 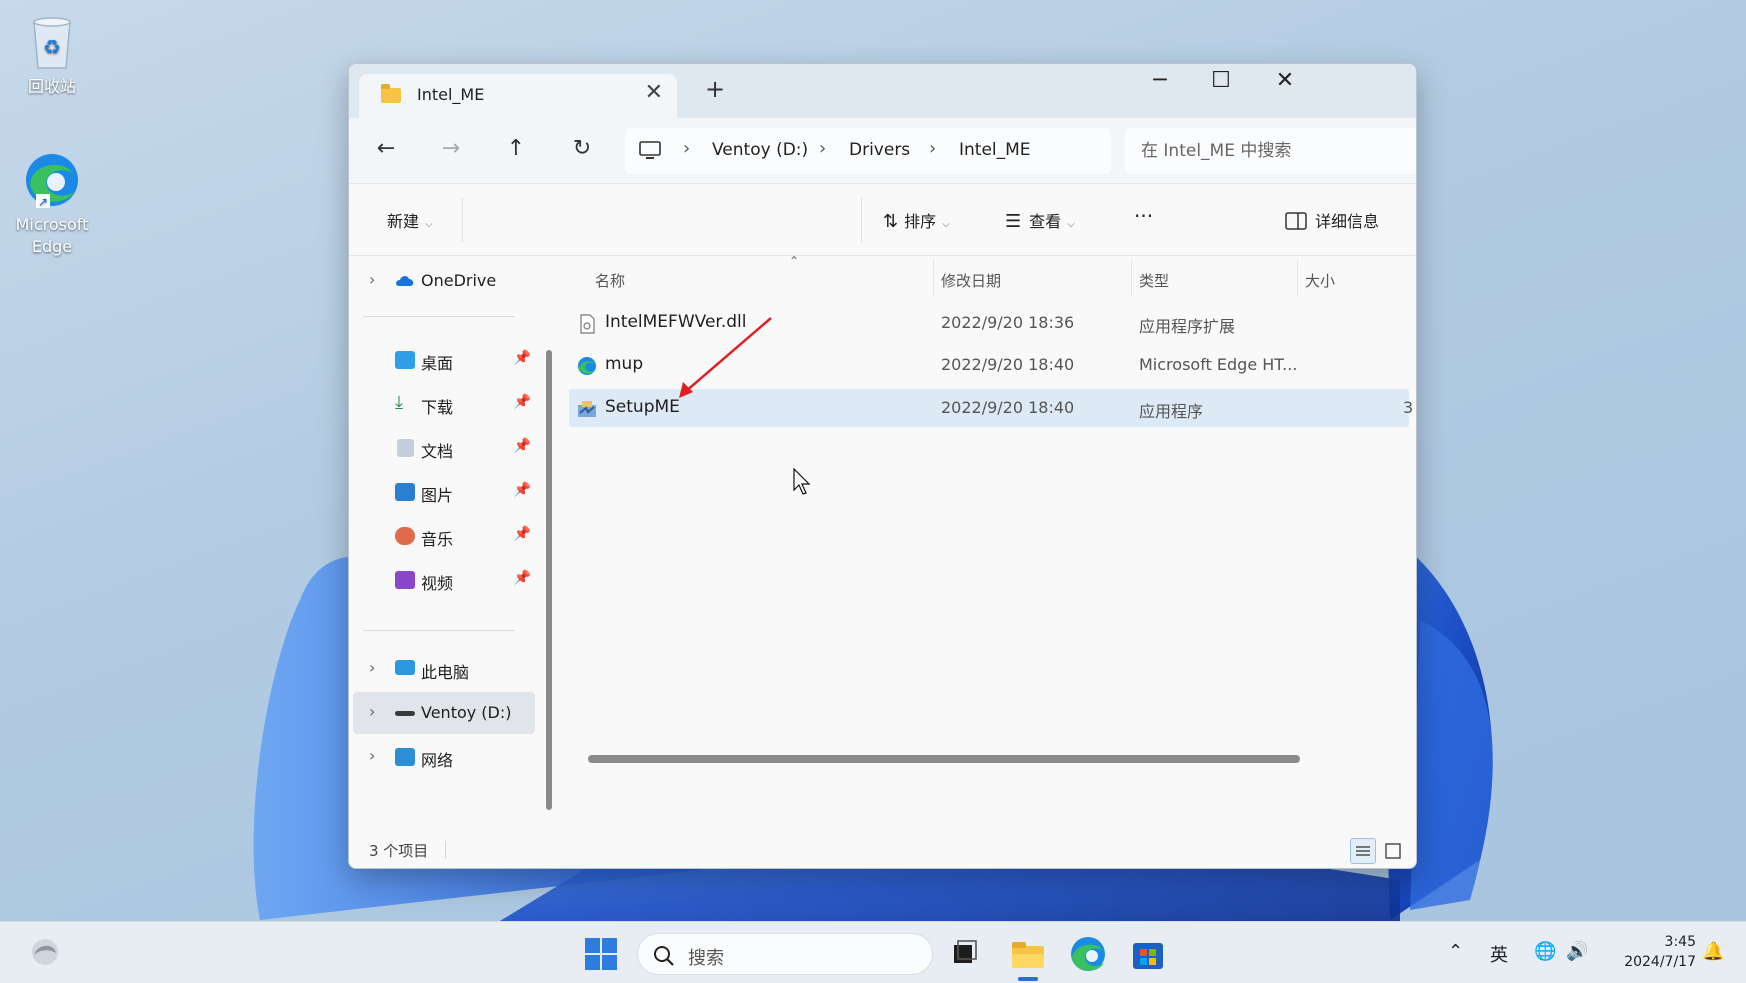 I want to click on minimize-button: ─, so click(x=1160, y=80).